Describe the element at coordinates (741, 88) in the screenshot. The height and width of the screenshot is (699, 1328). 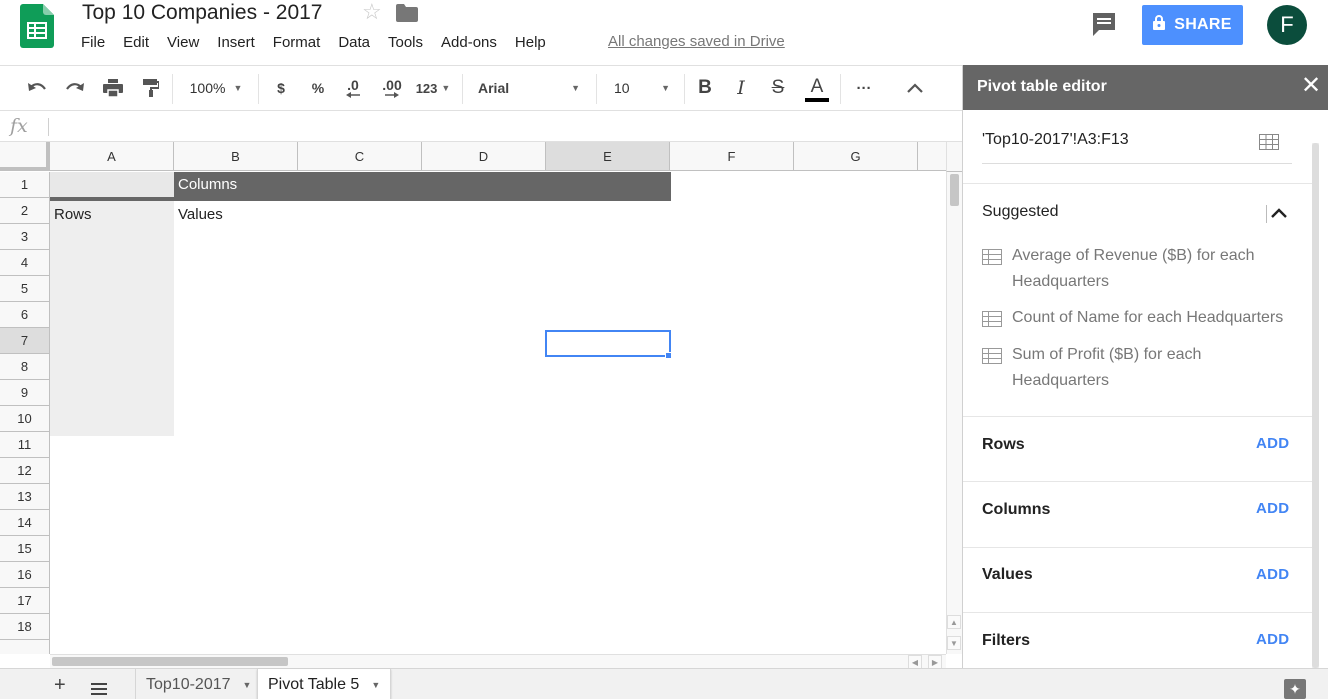
I see `italic-button: I` at that location.